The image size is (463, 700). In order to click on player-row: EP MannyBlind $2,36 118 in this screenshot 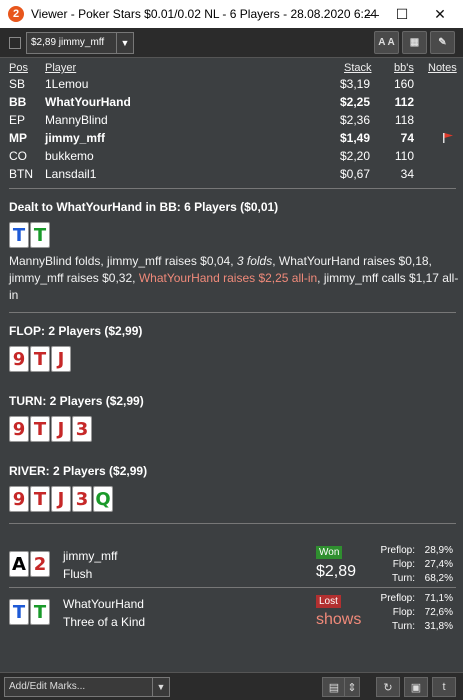, I will do `click(231, 120)`.